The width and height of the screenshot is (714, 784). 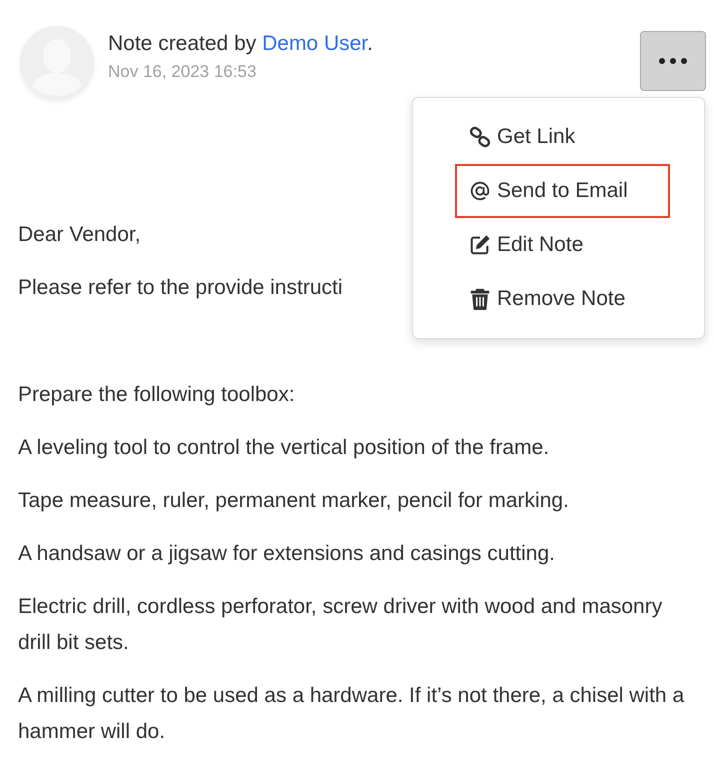 What do you see at coordinates (480, 299) in the screenshot?
I see `trash-icon` at bounding box center [480, 299].